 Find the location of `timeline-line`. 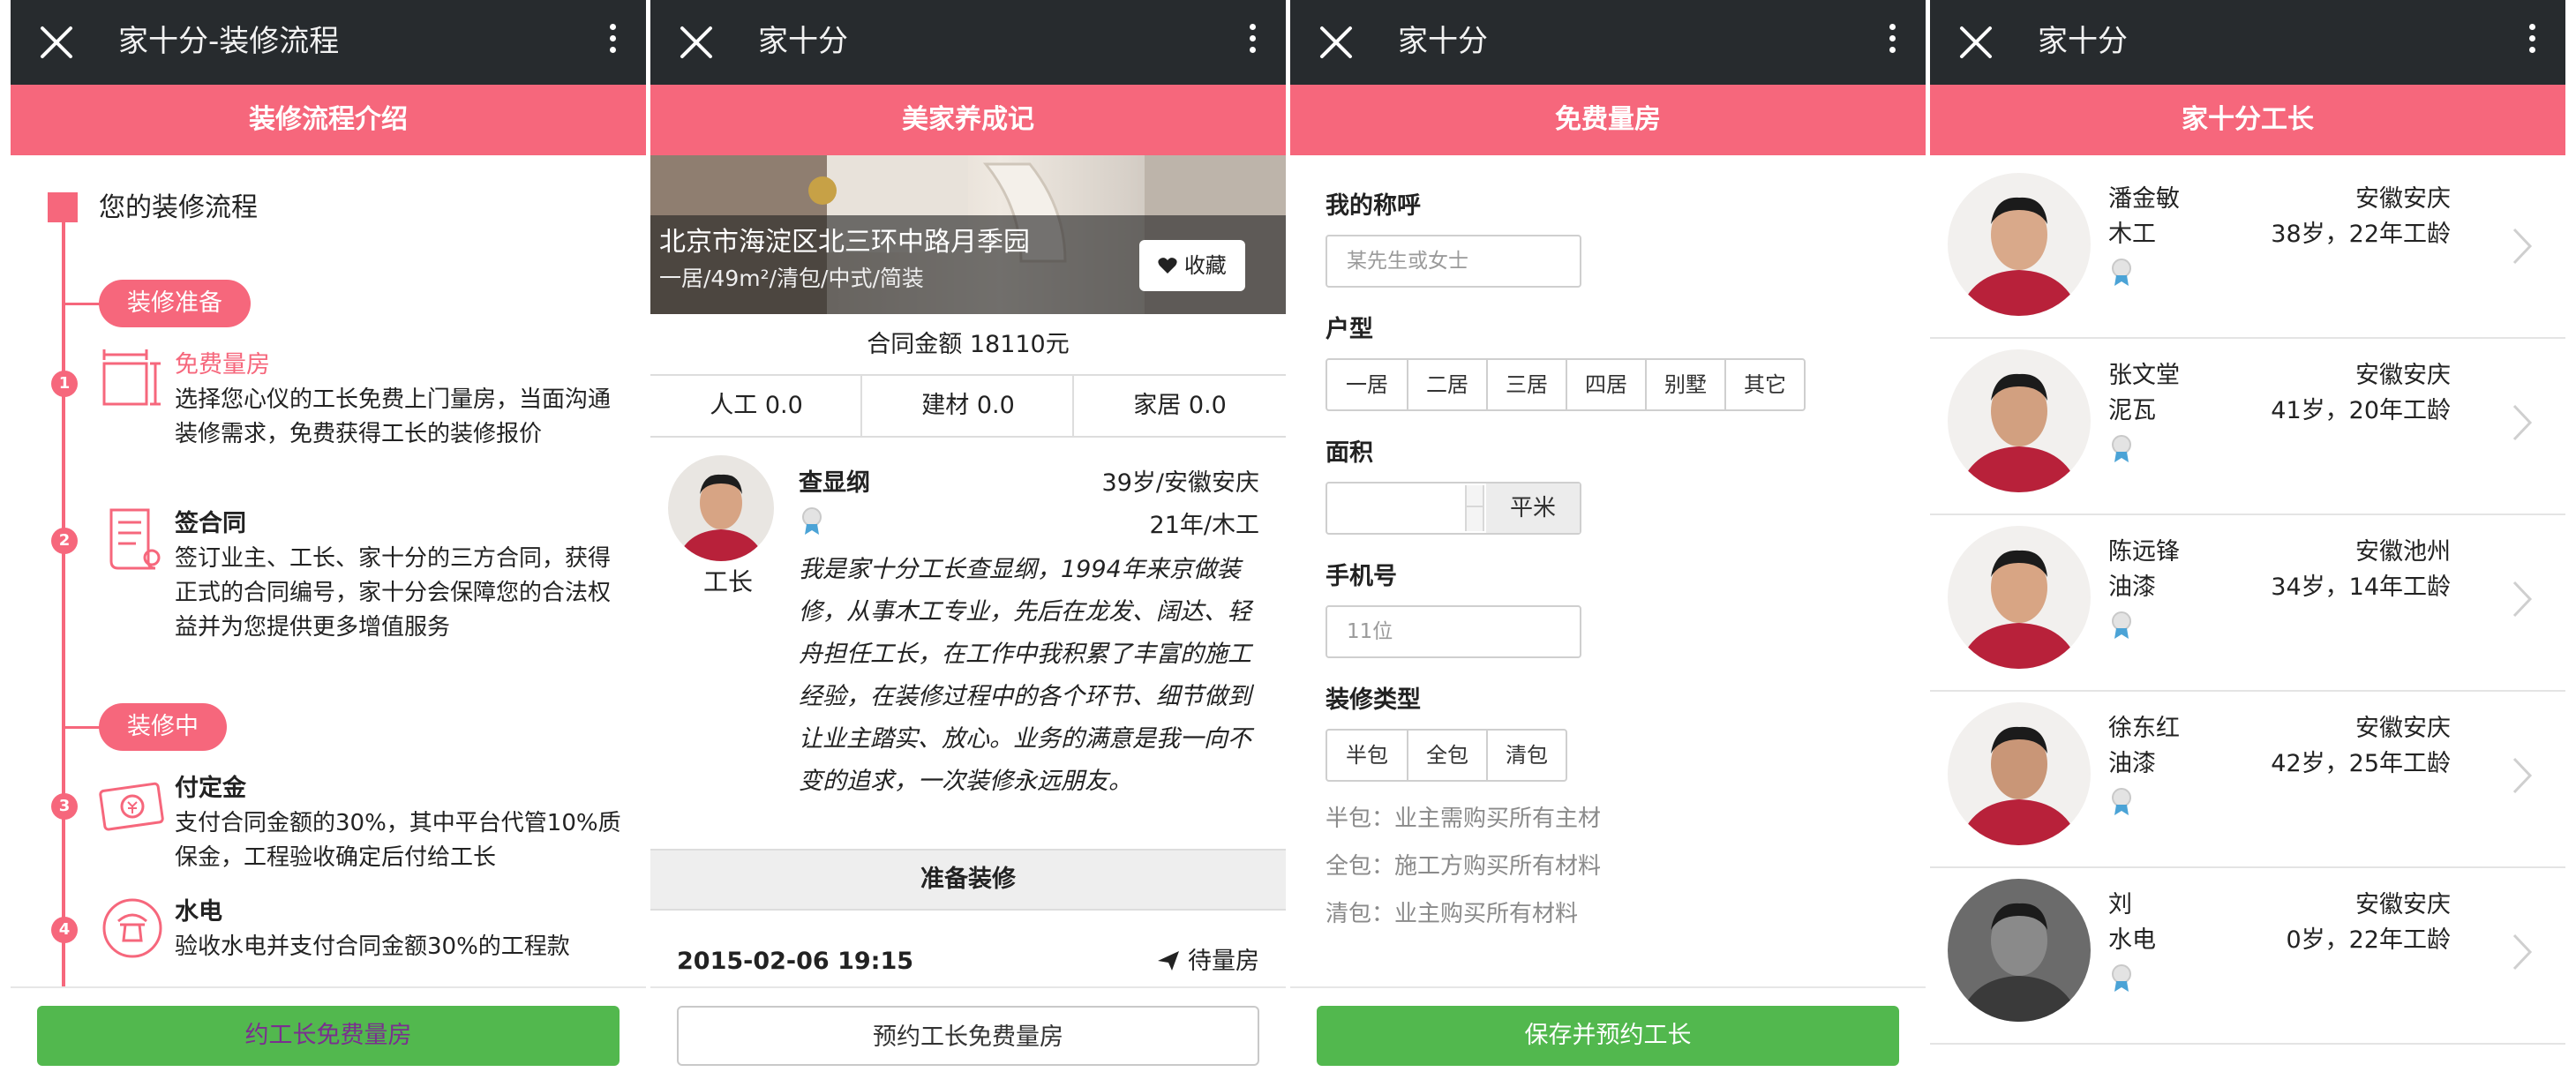

timeline-line is located at coordinates (63, 600).